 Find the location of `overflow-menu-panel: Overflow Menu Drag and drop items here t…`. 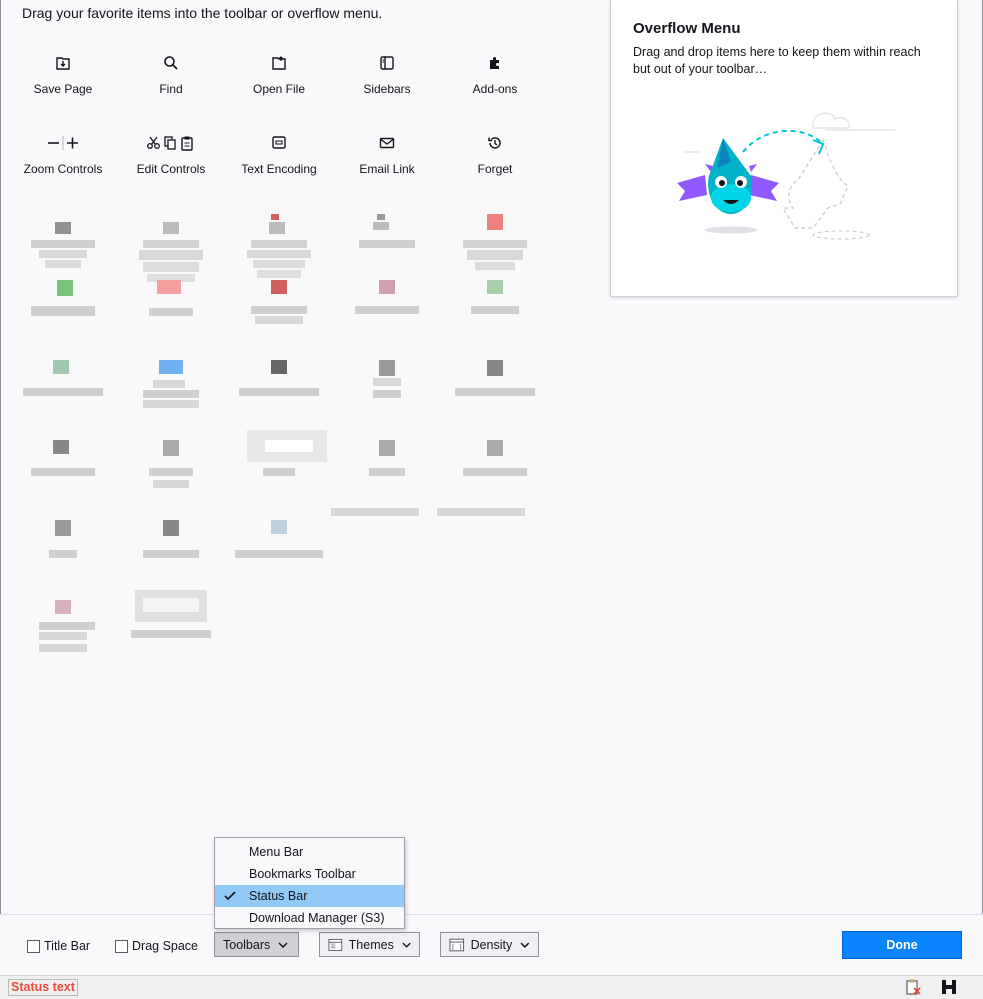

overflow-menu-panel: Overflow Menu Drag and drop items here t… is located at coordinates (784, 148).